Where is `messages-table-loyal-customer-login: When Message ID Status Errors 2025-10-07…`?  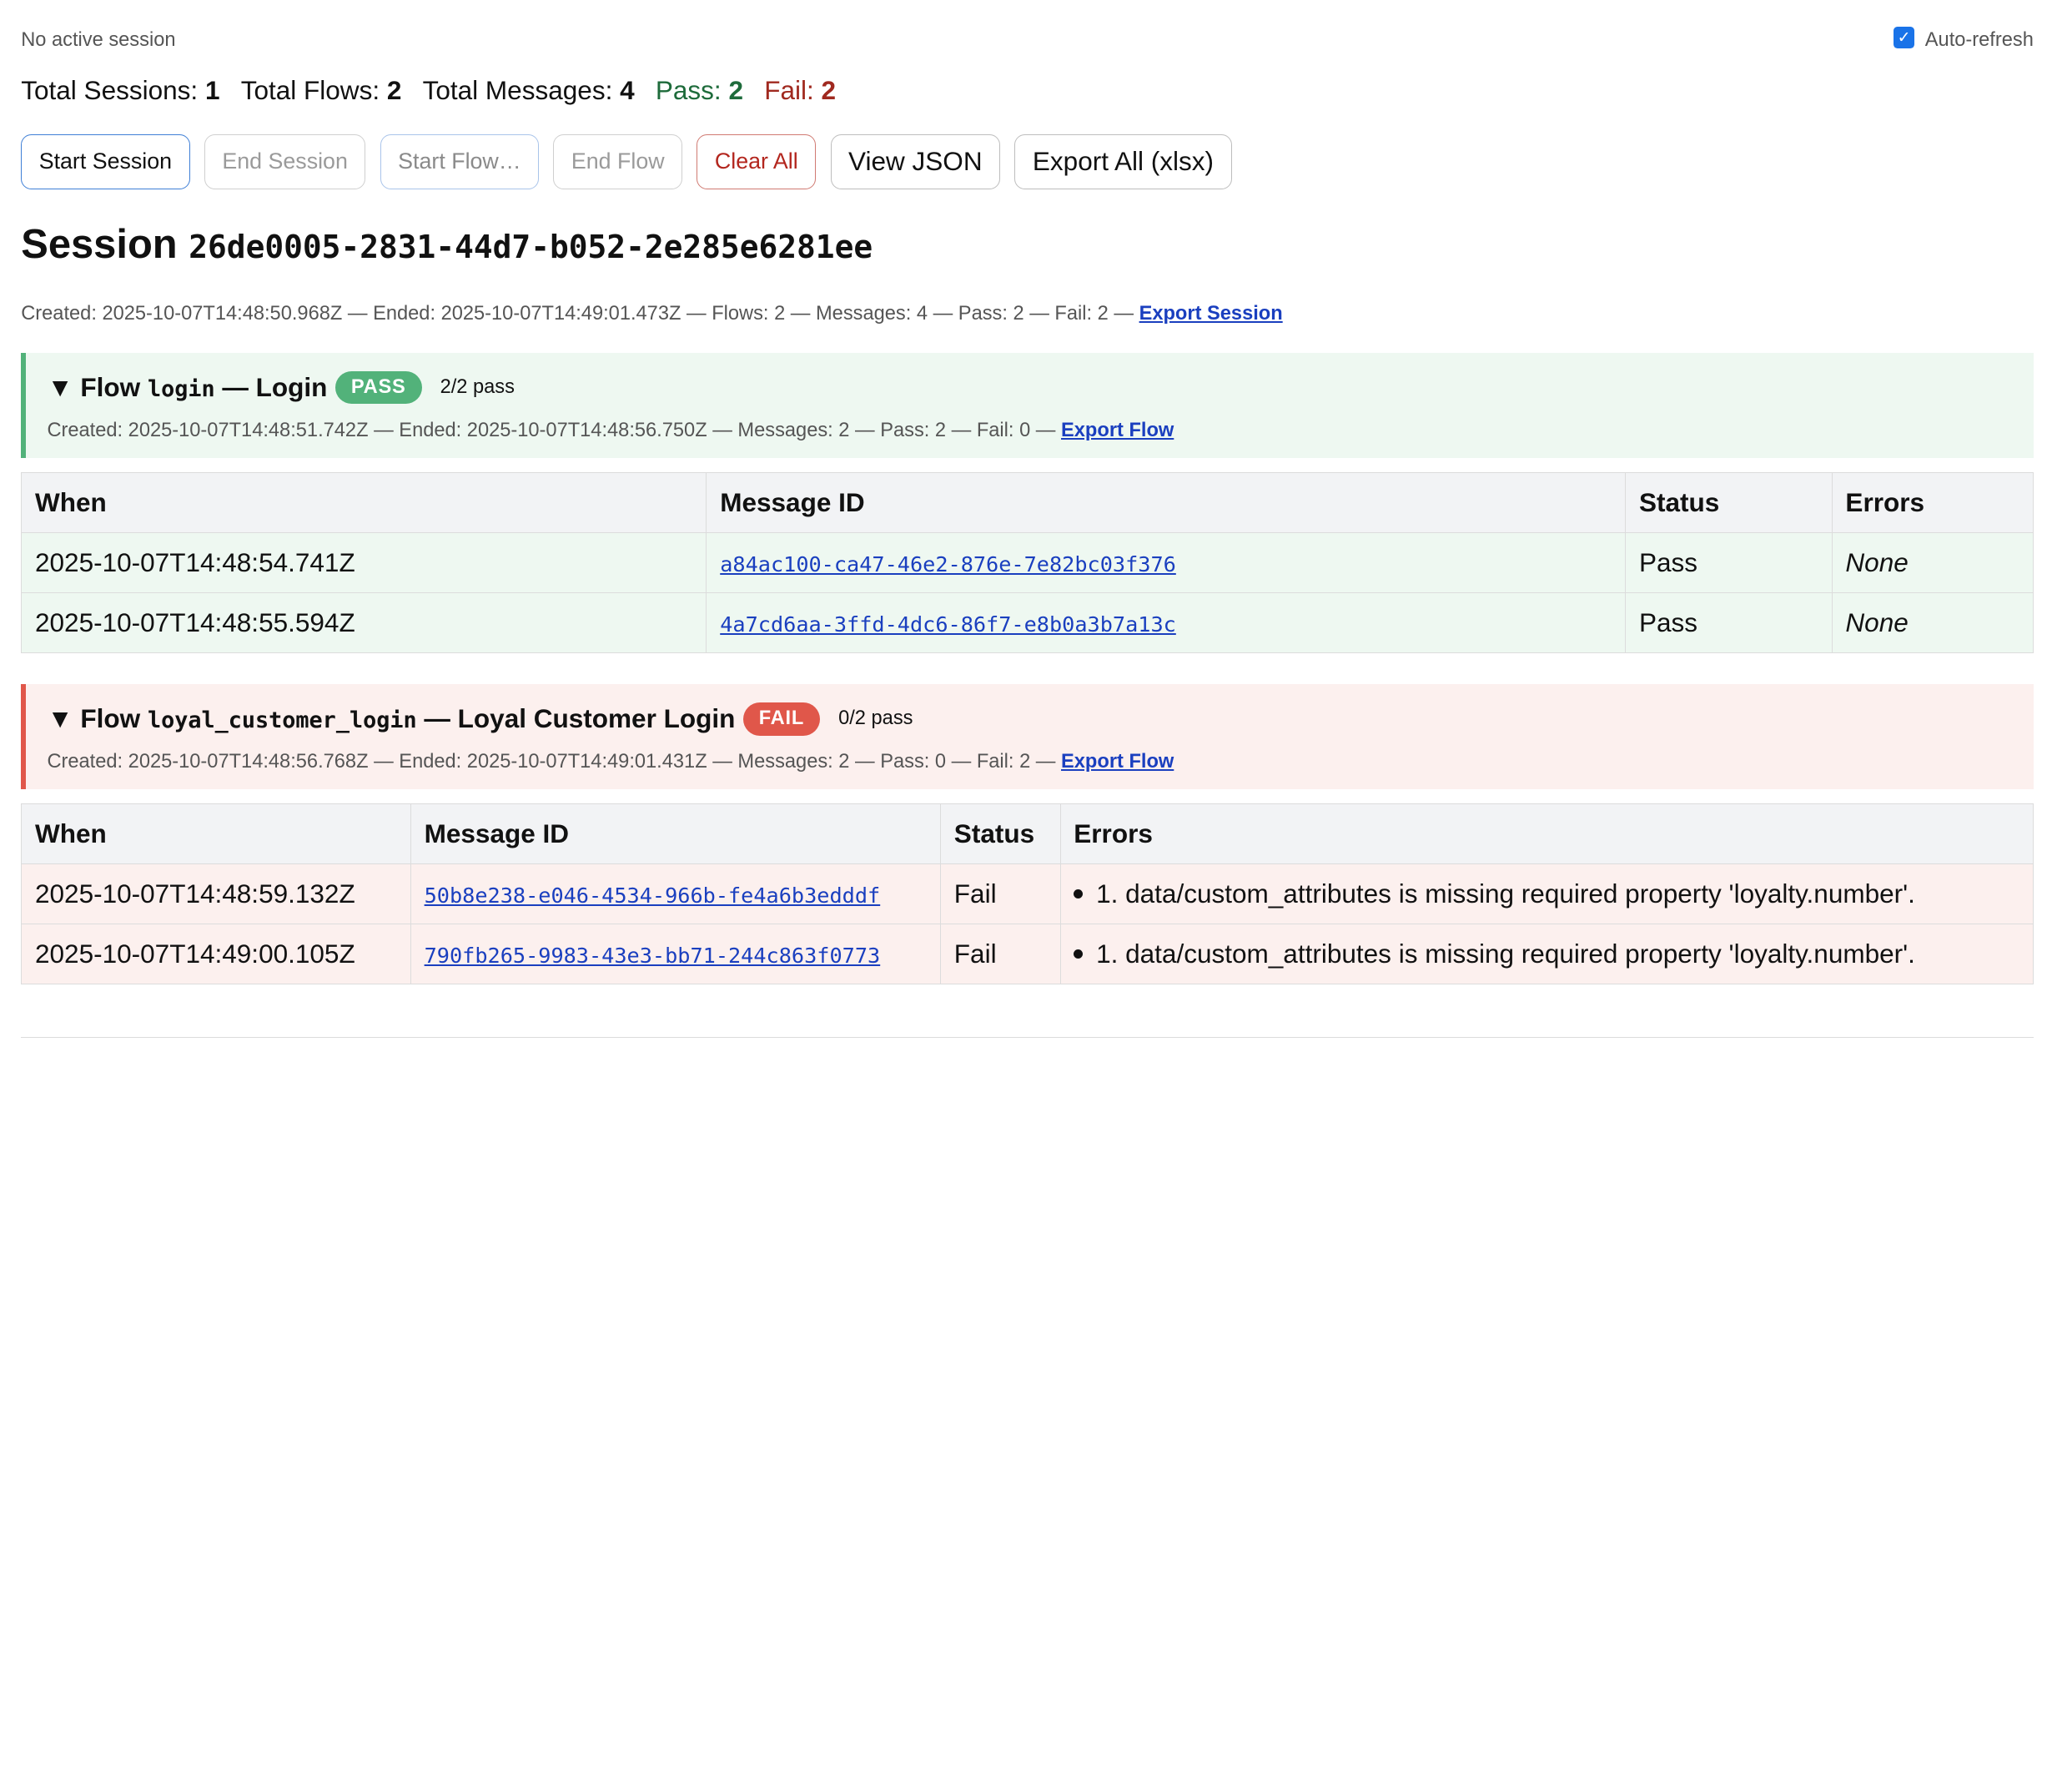
messages-table-loyal-customer-login: When Message ID Status Errors 2025-10-07… is located at coordinates (1028, 894).